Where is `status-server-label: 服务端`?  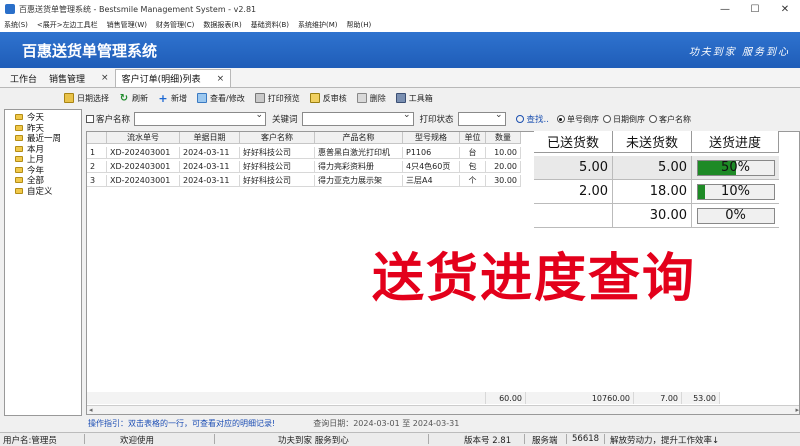
status-server-label: 服务端 is located at coordinates (545, 441).